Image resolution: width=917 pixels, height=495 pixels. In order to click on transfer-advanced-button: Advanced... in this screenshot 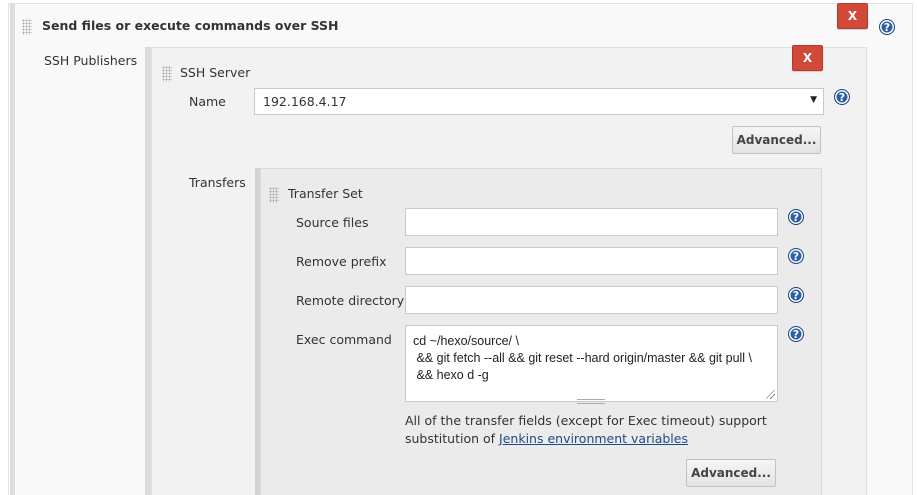, I will do `click(731, 473)`.